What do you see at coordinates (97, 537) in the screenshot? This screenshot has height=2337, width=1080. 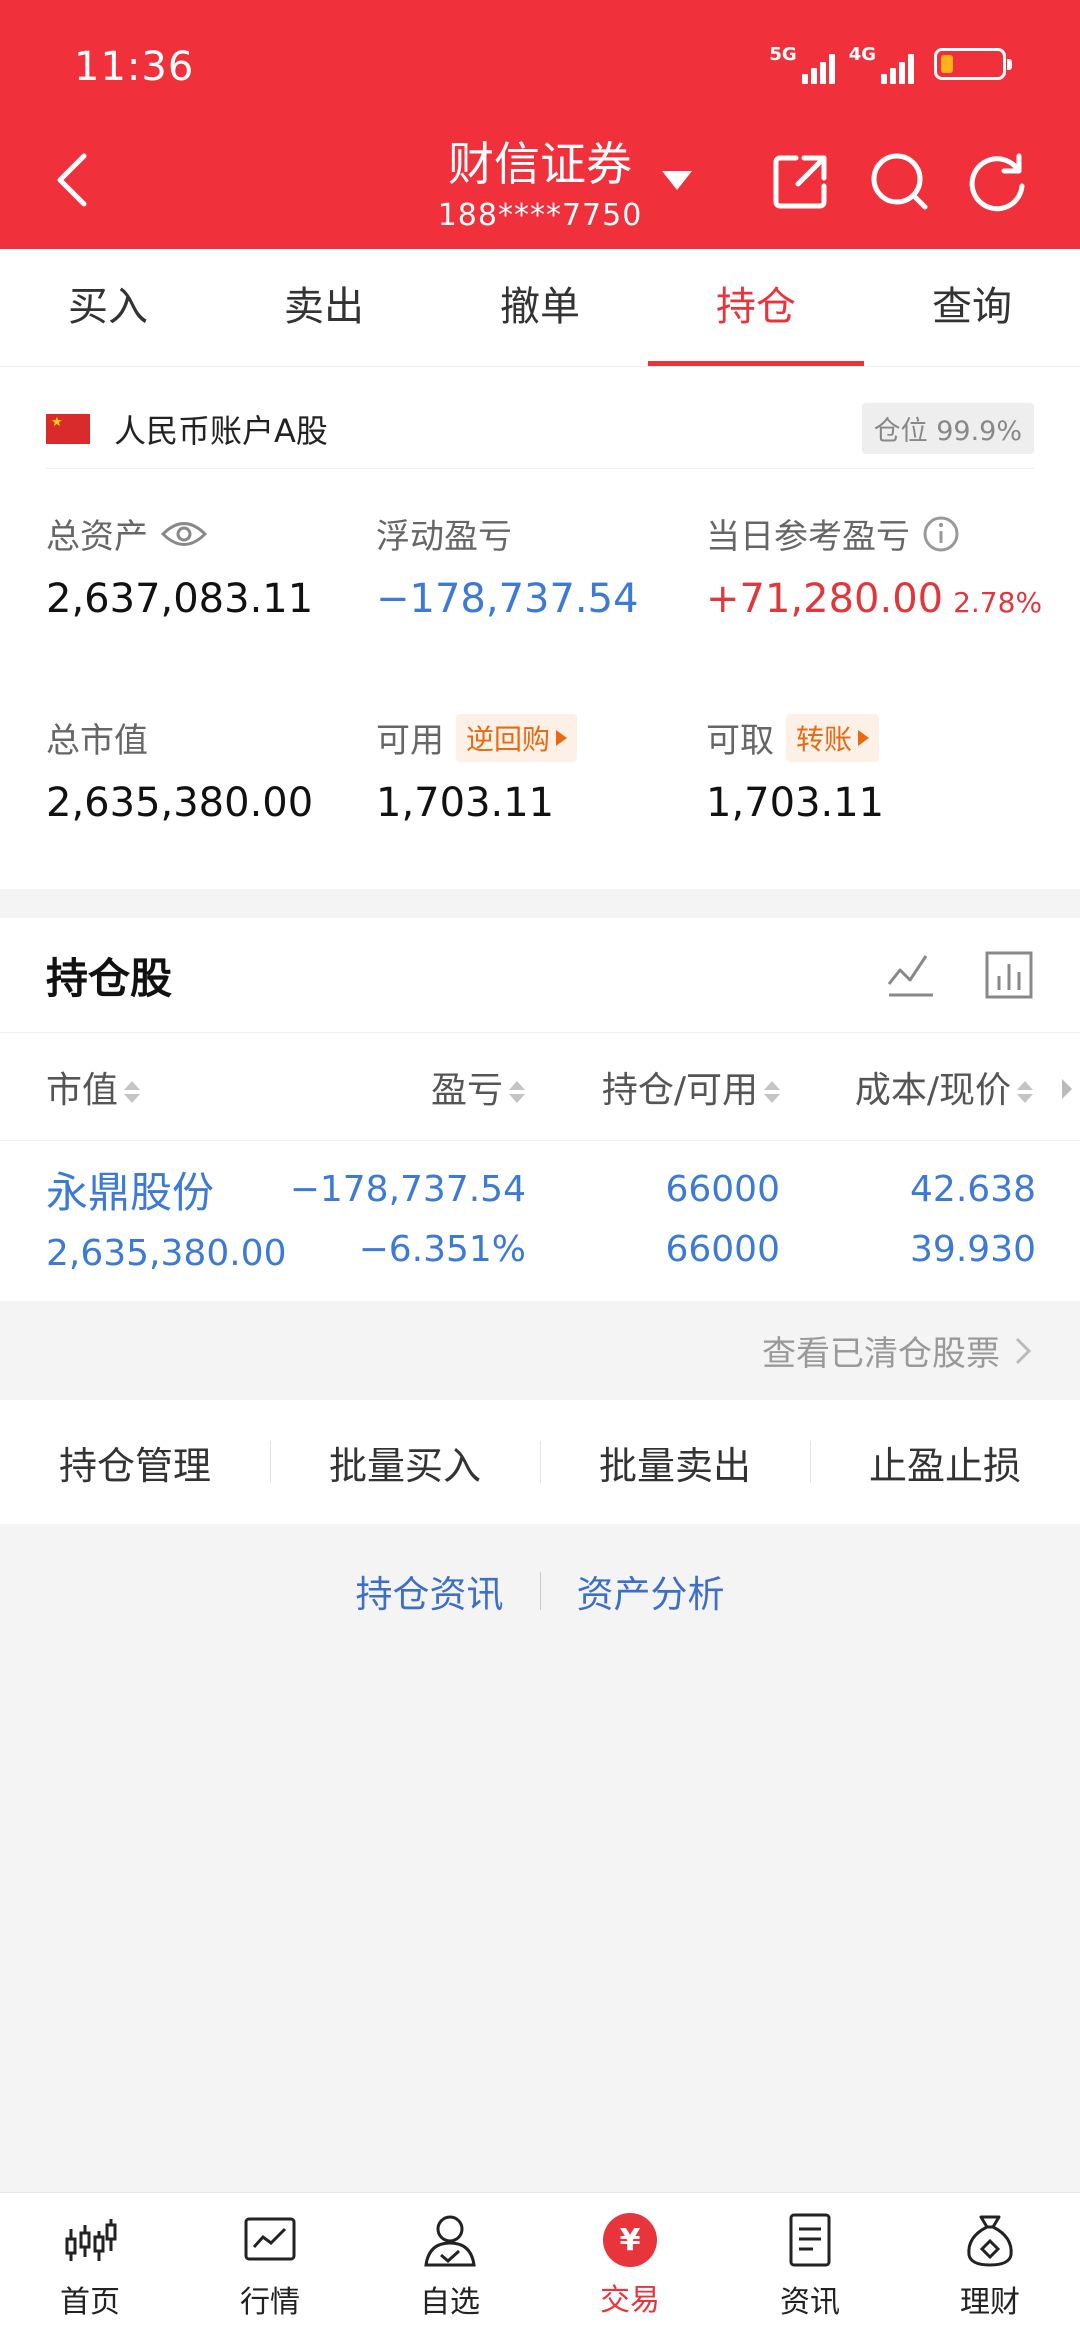 I see `total-assets-label: 总资产` at bounding box center [97, 537].